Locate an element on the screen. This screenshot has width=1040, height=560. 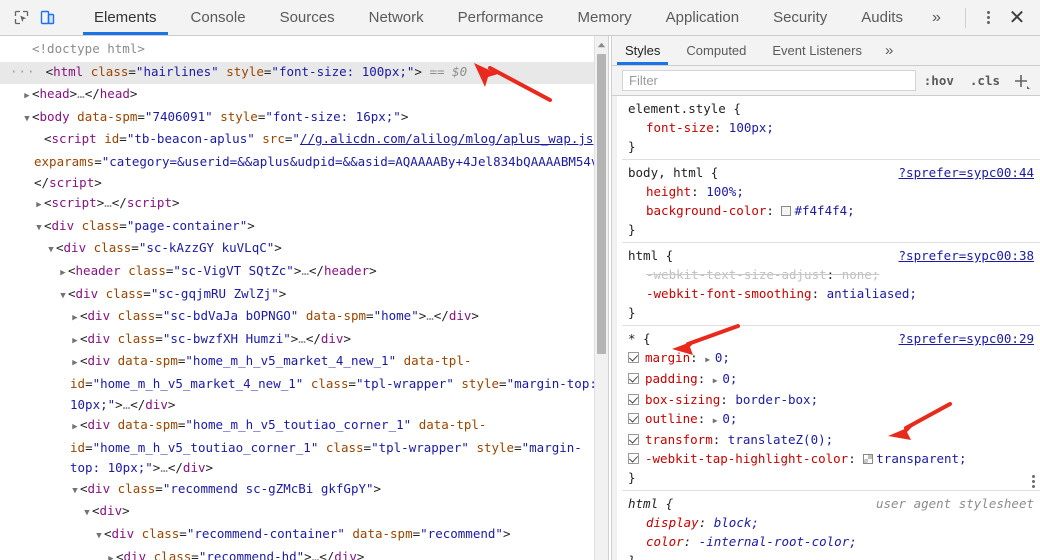
css-declaration: box-sizing: border-box; is located at coordinates (831, 399).